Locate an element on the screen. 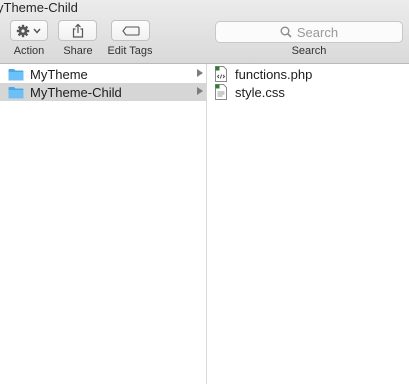  file-label: functions.php is located at coordinates (274, 74).